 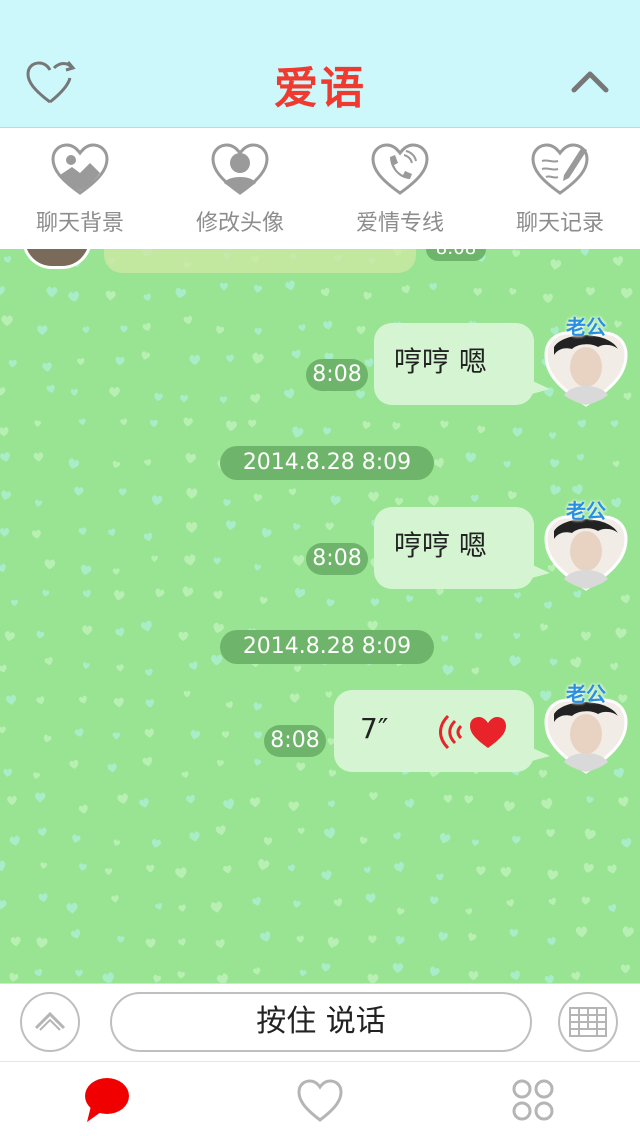 I want to click on nav-more, so click(x=533, y=1099).